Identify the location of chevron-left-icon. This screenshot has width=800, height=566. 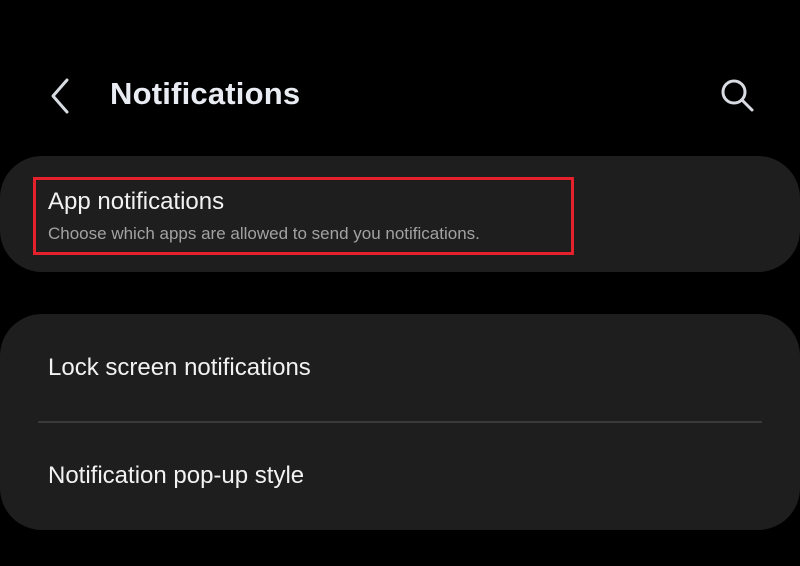
(60, 96).